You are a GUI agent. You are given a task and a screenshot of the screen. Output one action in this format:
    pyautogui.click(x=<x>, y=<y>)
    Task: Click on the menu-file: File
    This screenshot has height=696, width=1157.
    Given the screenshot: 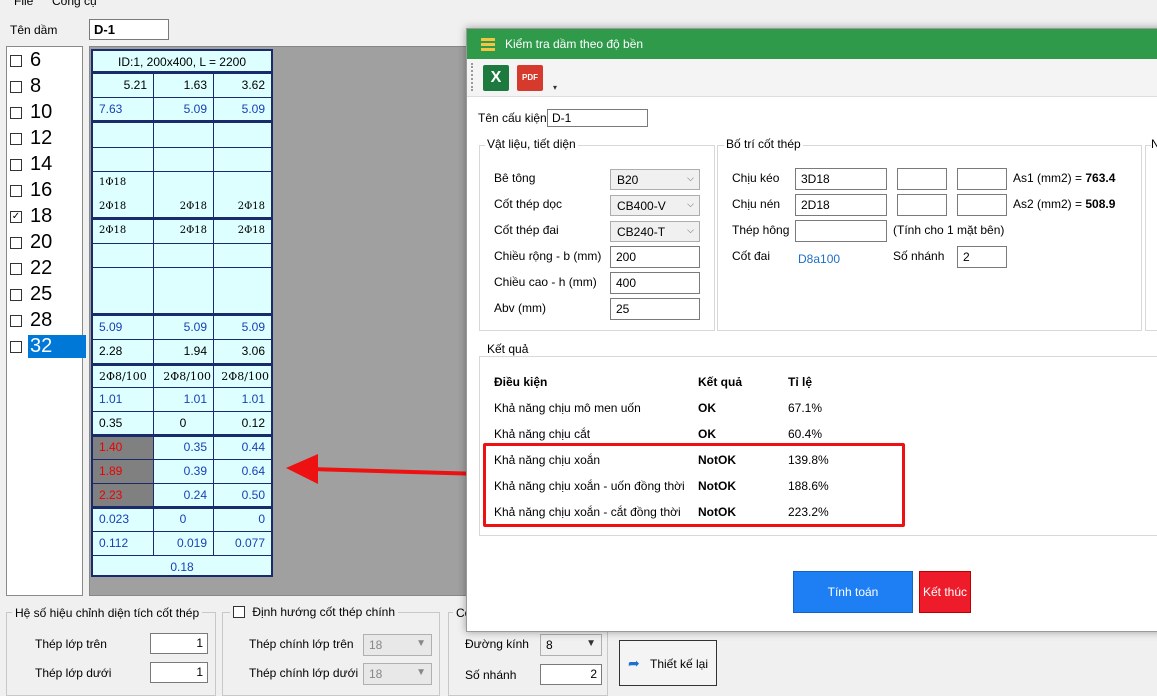 What is the action you would take?
    pyautogui.click(x=23, y=4)
    